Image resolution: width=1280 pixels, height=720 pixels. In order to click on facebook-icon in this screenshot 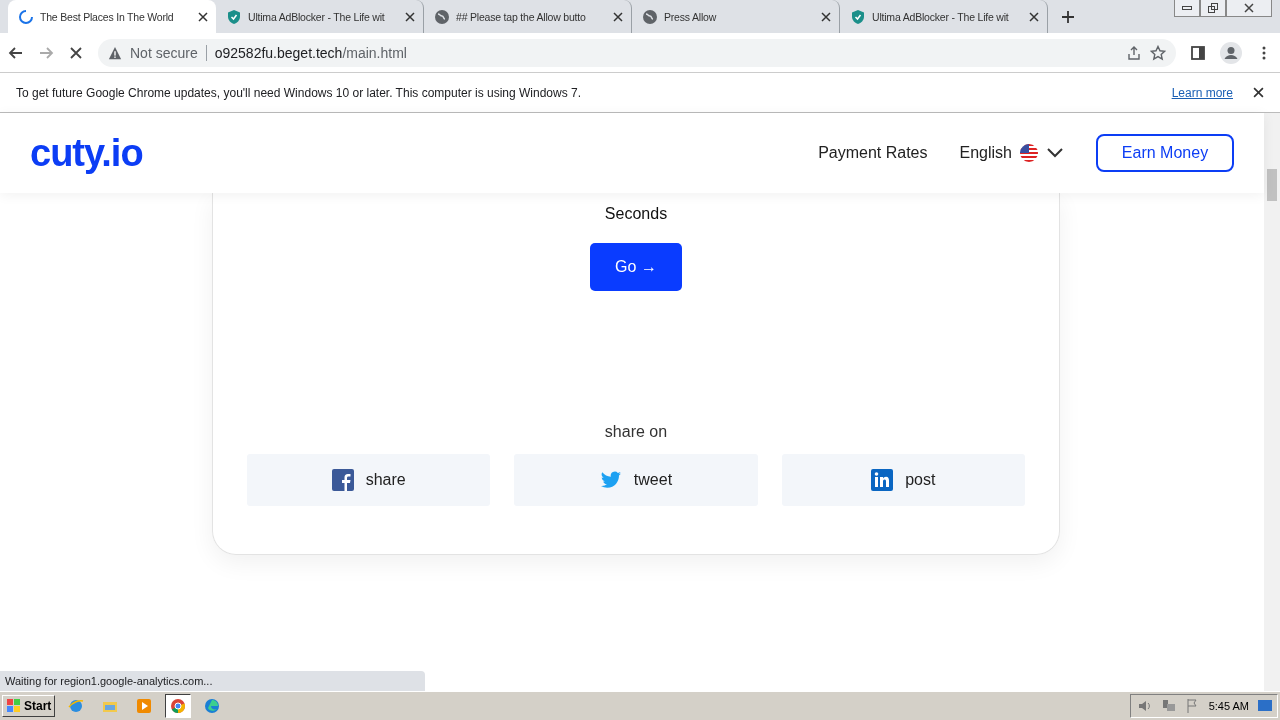, I will do `click(342, 480)`.